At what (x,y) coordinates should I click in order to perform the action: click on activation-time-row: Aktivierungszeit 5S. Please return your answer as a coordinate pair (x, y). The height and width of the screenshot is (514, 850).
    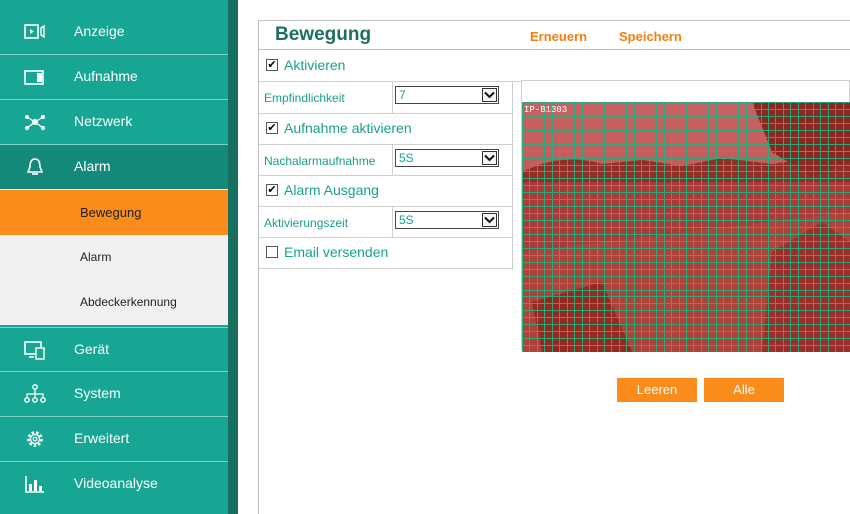
    Looking at the image, I should click on (385, 222).